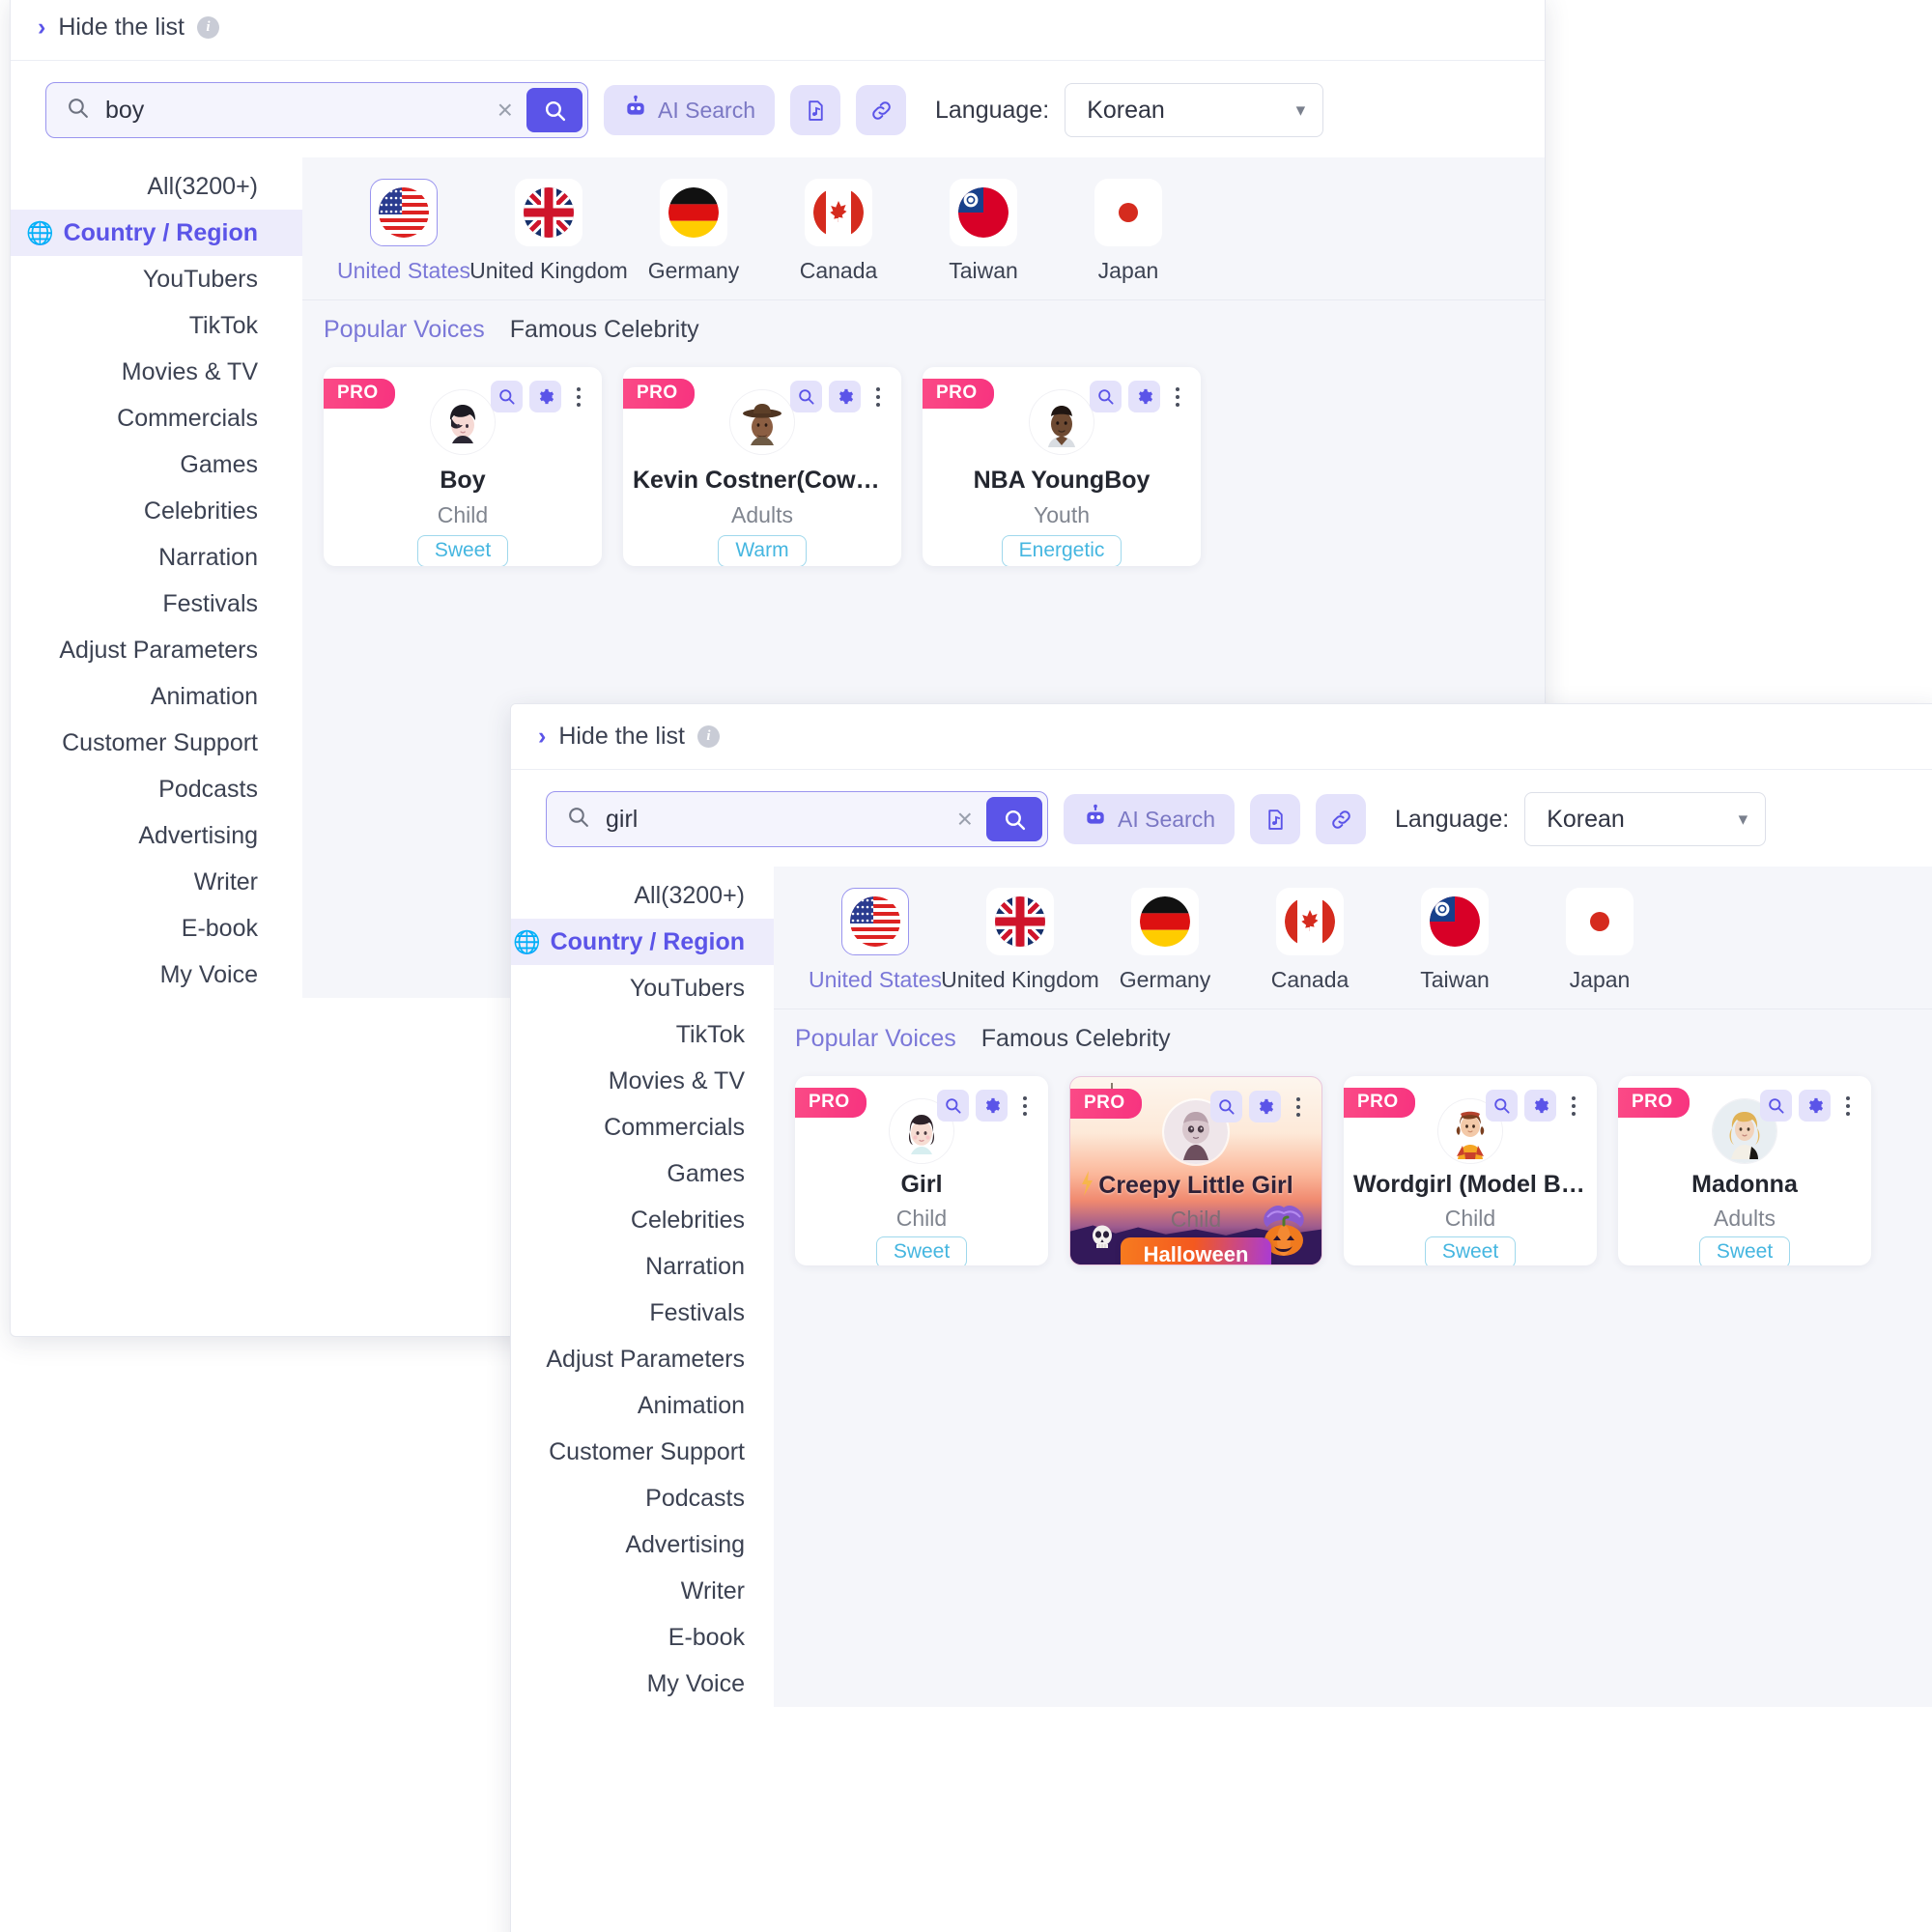  I want to click on voice-card: PRO Wordgirl (Model By W… Child Sweet, so click(1470, 1170).